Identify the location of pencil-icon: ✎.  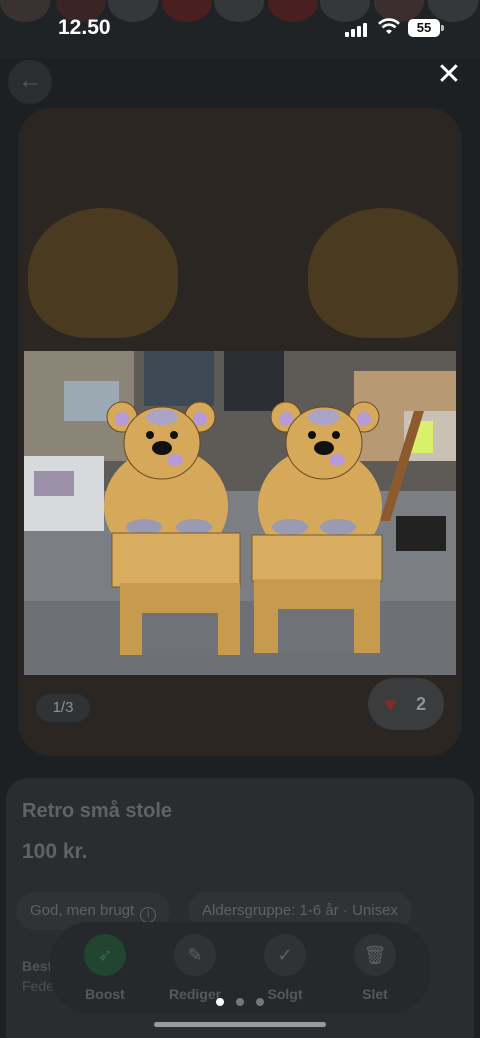
(195, 955).